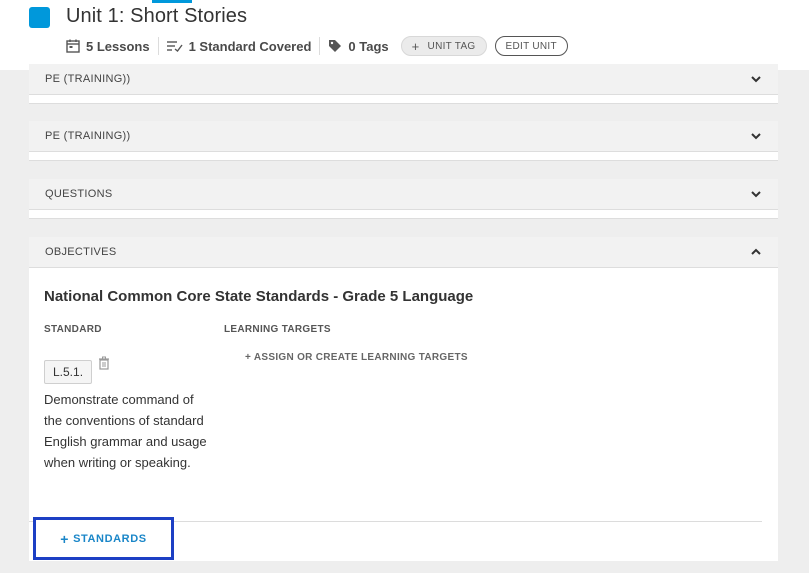 The height and width of the screenshot is (573, 809). I want to click on lessons-label: 5 Lessons, so click(118, 46).